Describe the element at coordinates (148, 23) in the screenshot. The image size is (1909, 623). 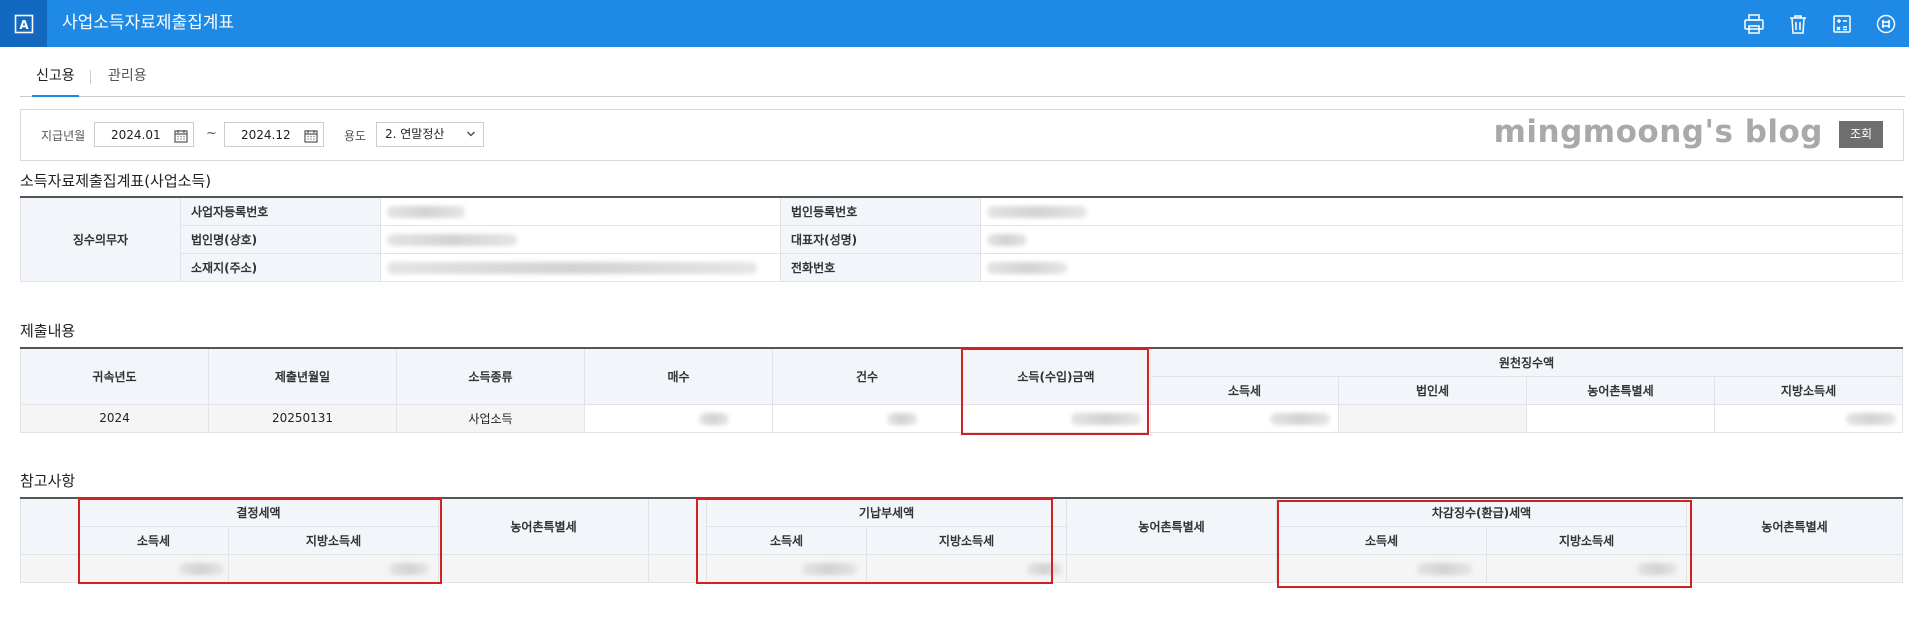
I see `page-title: 사업소득자료제출집계표` at that location.